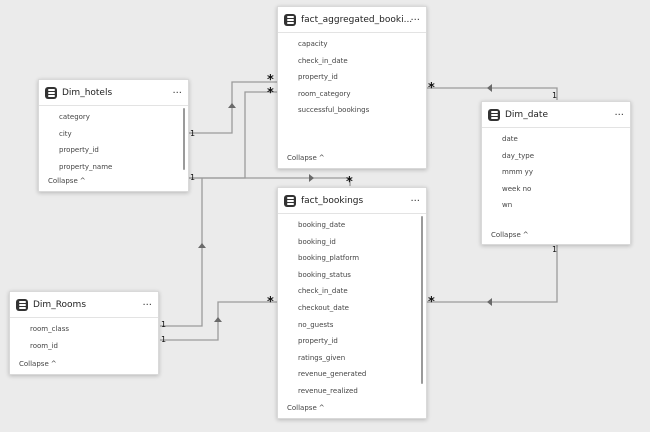 Image resolution: width=650 pixels, height=432 pixels. Describe the element at coordinates (555, 249) in the screenshot. I see `card-one-date-bookings: 1` at that location.